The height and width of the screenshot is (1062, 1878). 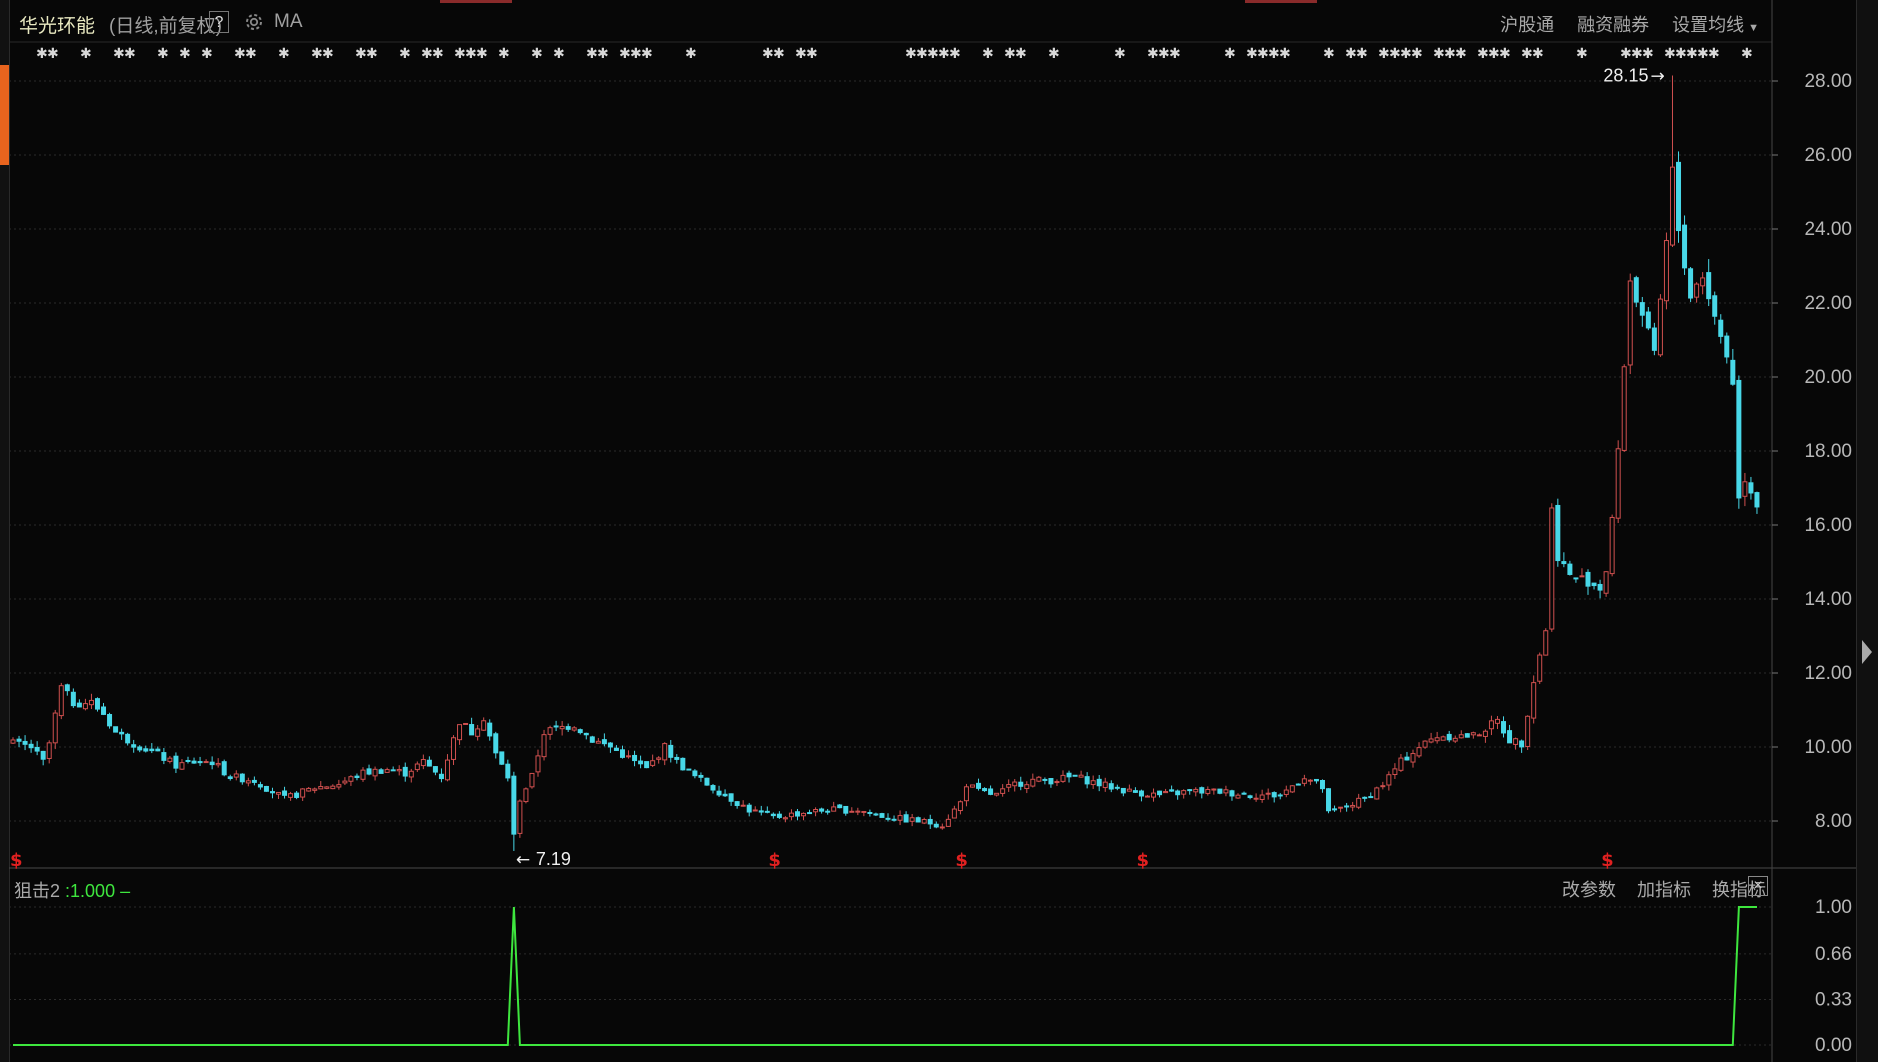 I want to click on shanghai-connect-link: 沪股通, so click(x=1527, y=25).